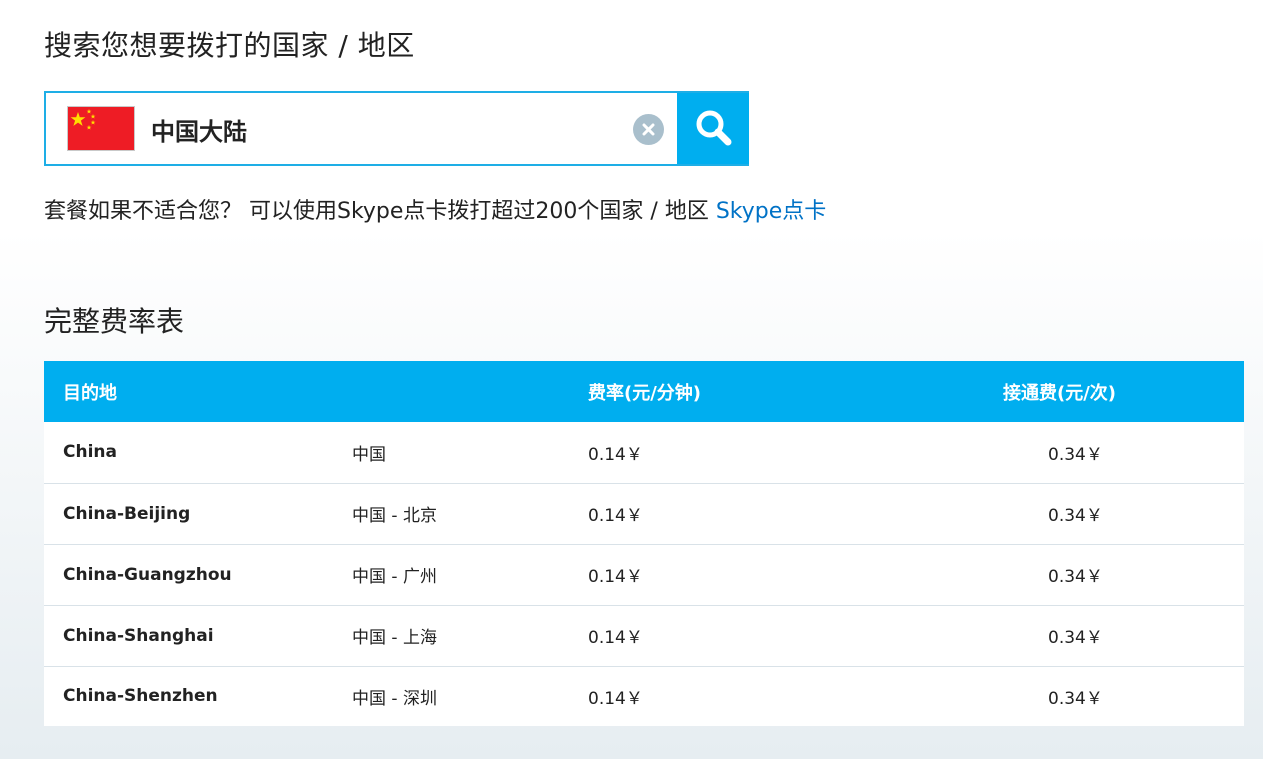 The image size is (1263, 759). I want to click on promo-message: 套餐如果不适合您？ 可以使用Skype点卡拨打超过200个国家 / 地区, so click(380, 211).